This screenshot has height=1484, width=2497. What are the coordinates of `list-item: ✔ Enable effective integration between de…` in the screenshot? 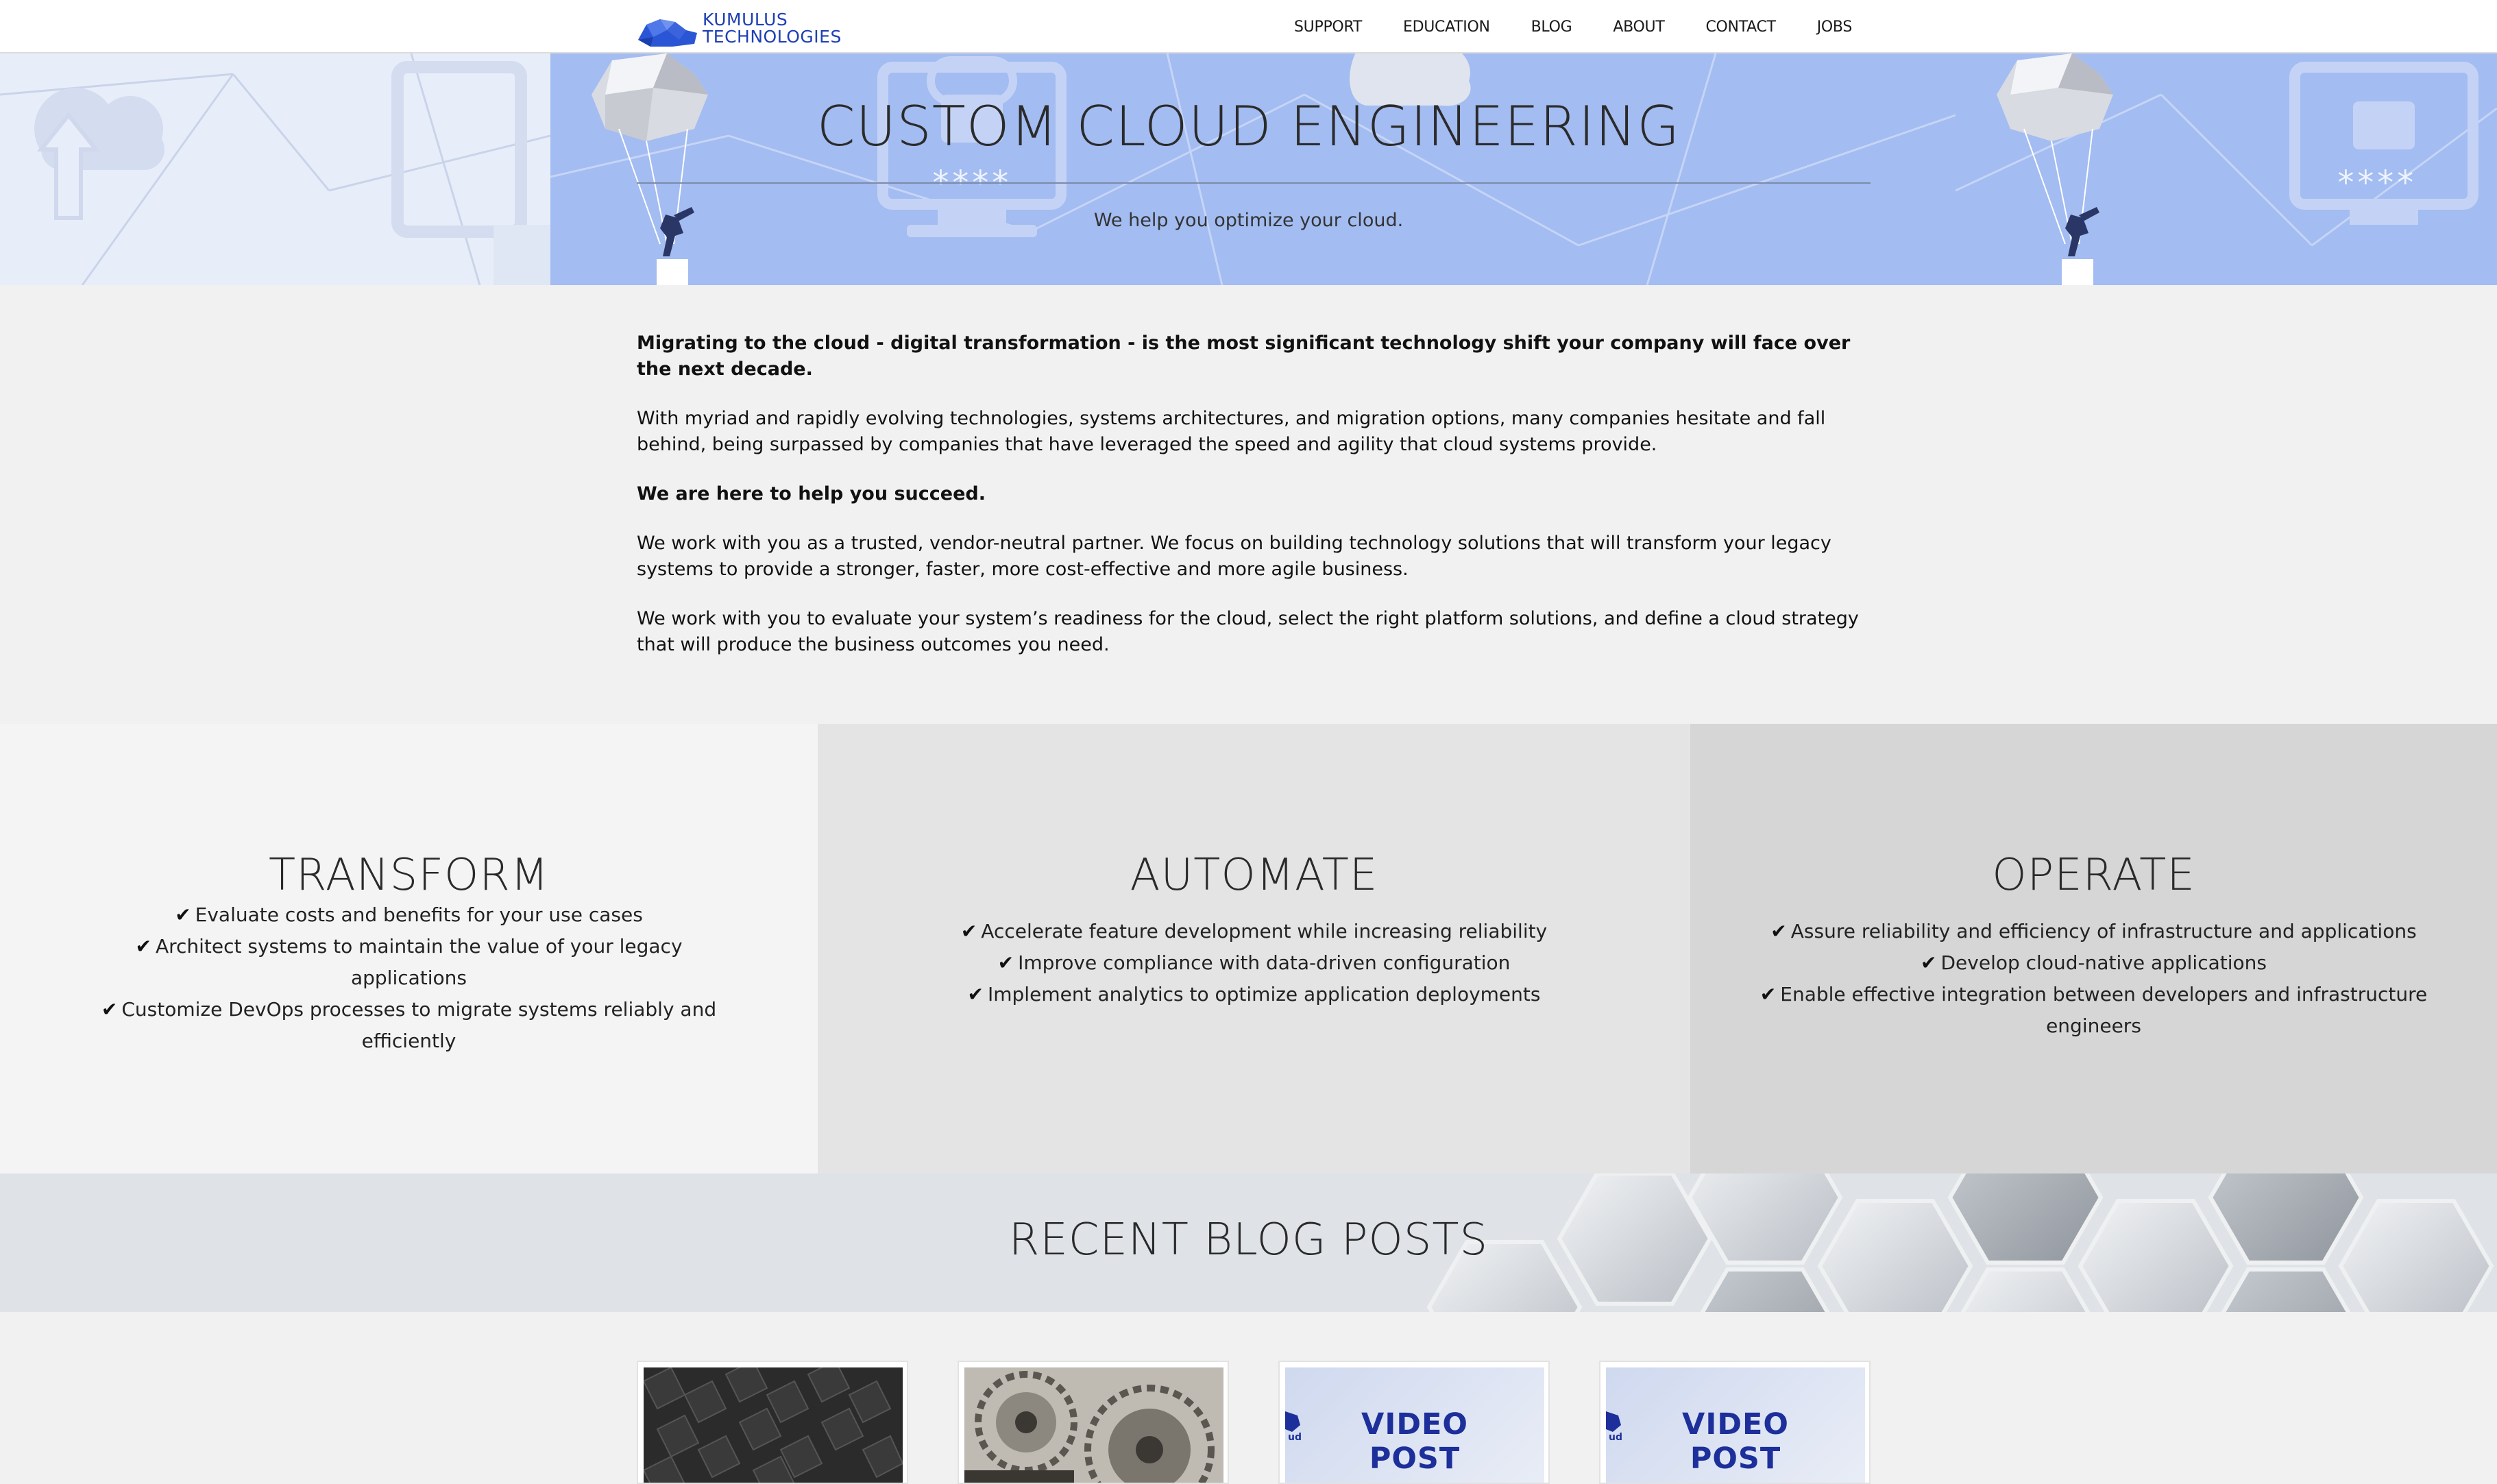 It's located at (2093, 1011).